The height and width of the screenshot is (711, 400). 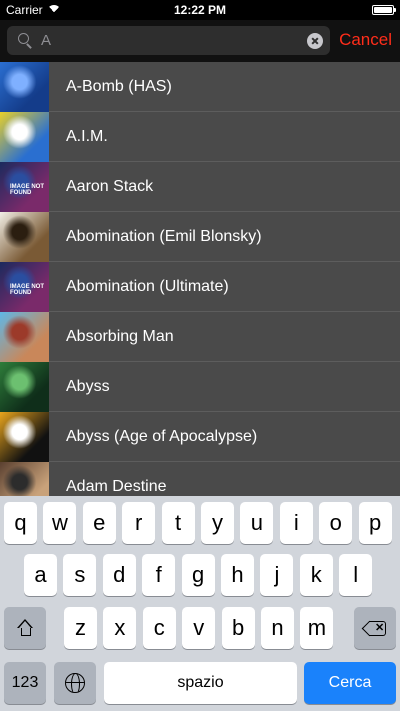 I want to click on key-c: c, so click(x=159, y=628).